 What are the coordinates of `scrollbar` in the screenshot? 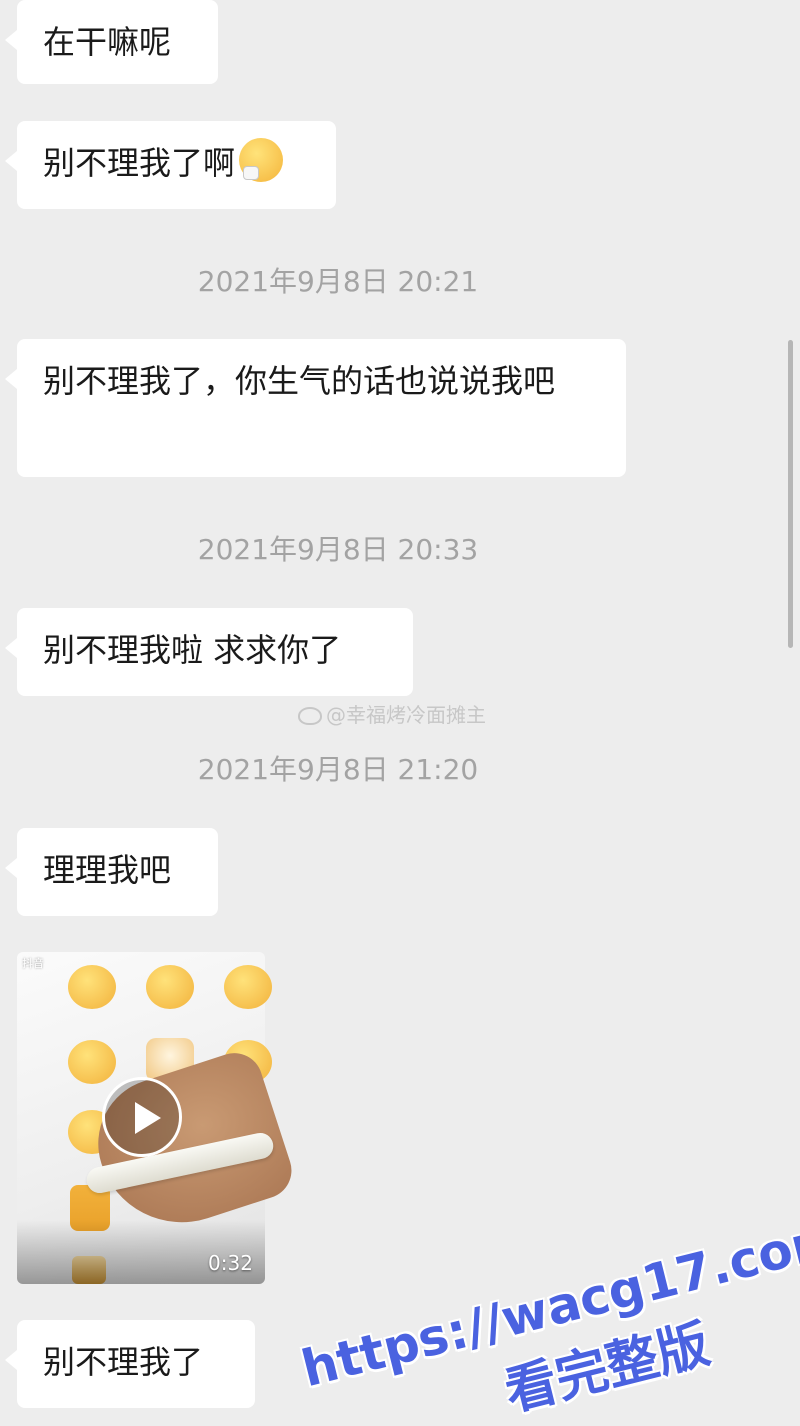 It's located at (790, 494).